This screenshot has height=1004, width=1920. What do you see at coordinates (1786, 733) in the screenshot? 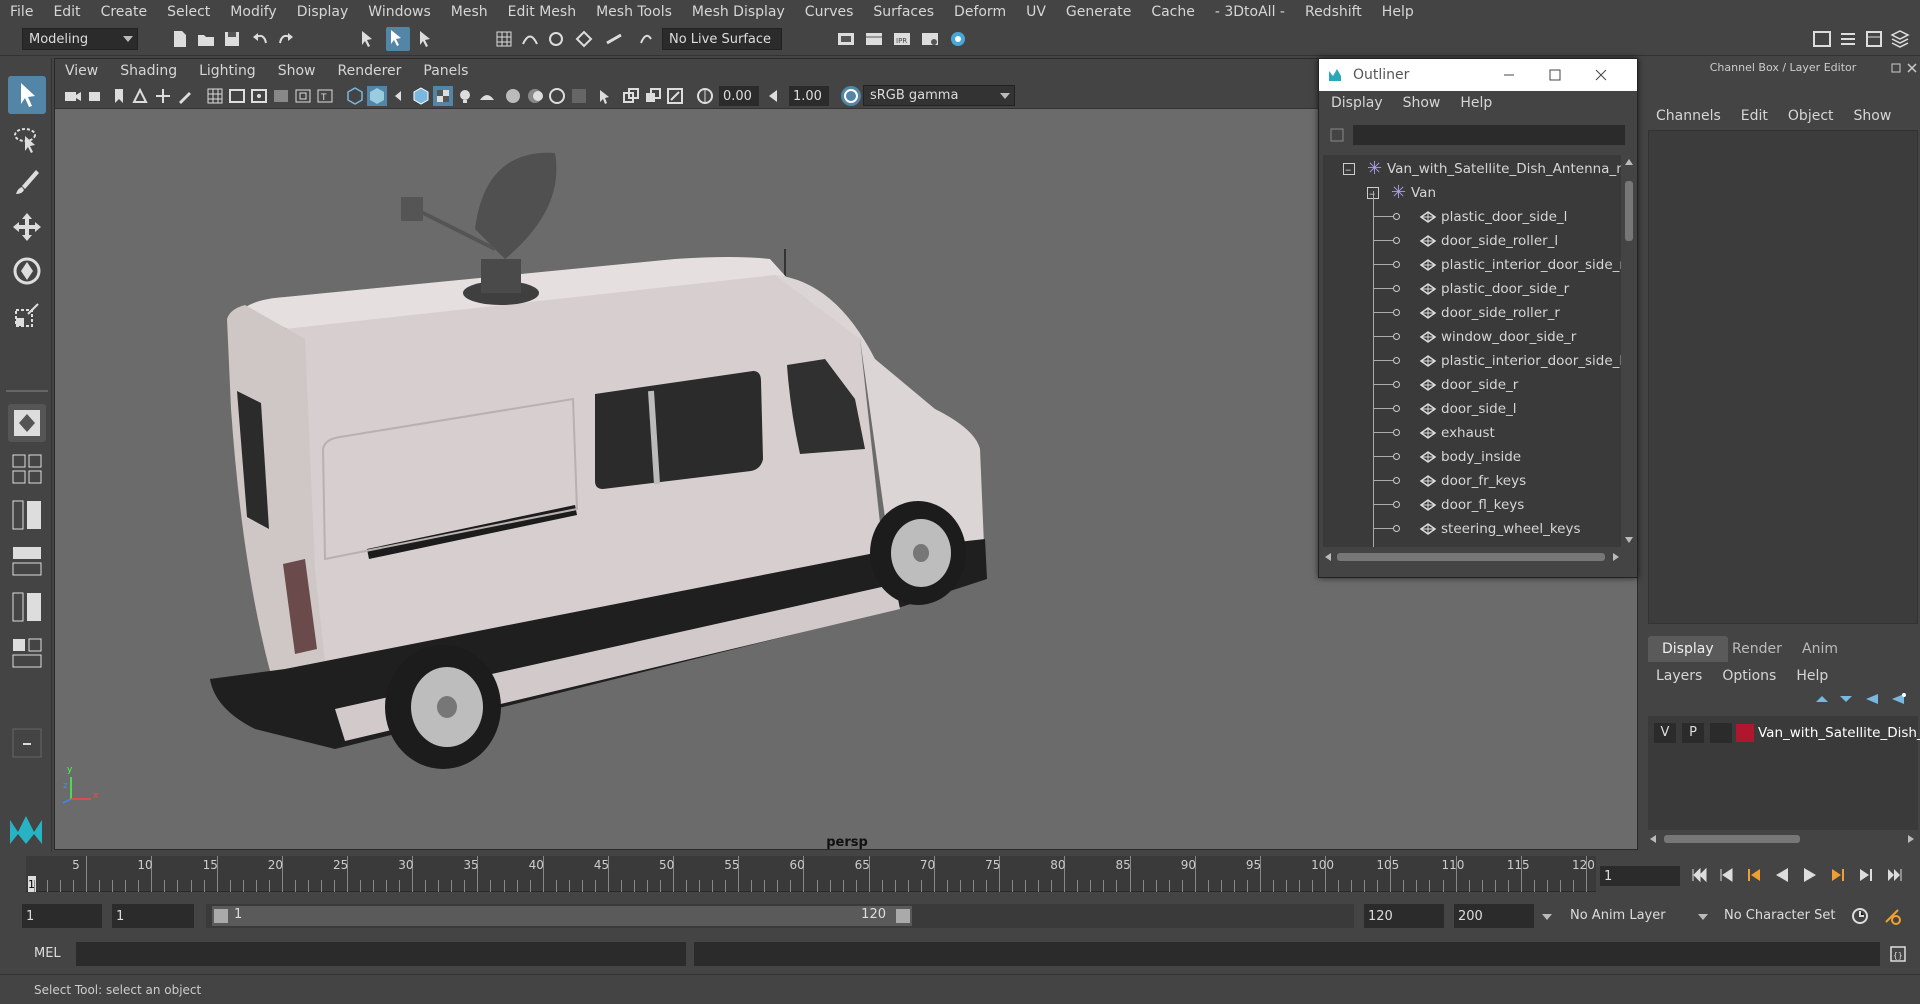
I see `layer-row: V P Van_with_Satellite_Dish_` at bounding box center [1786, 733].